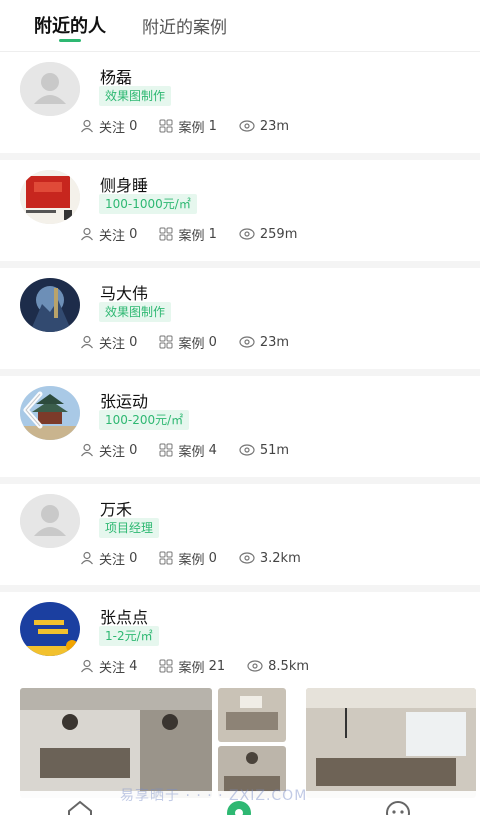 Image resolution: width=480 pixels, height=815 pixels. Describe the element at coordinates (116, 509) in the screenshot. I see `user-name: 万禾` at that location.